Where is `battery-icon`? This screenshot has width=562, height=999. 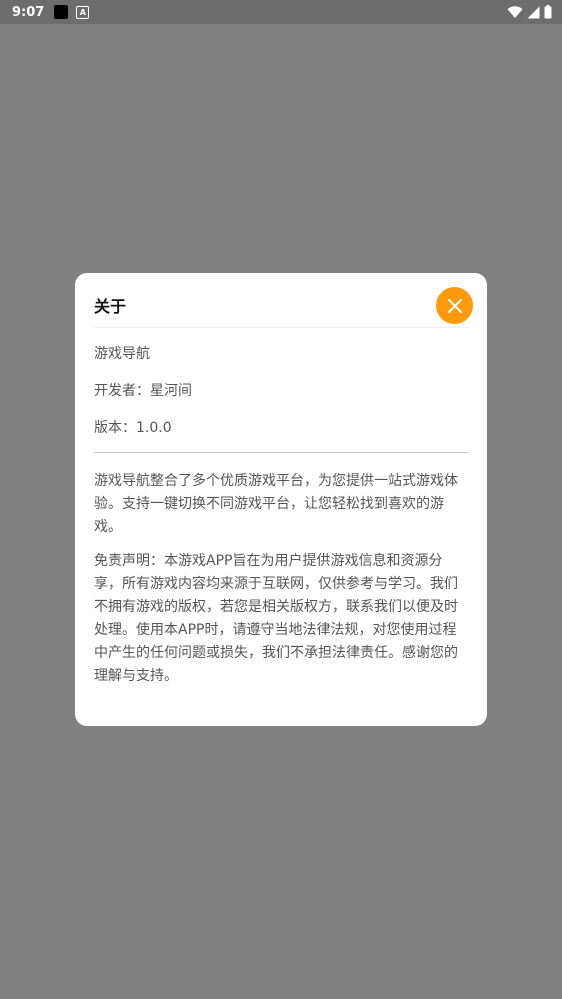 battery-icon is located at coordinates (548, 12).